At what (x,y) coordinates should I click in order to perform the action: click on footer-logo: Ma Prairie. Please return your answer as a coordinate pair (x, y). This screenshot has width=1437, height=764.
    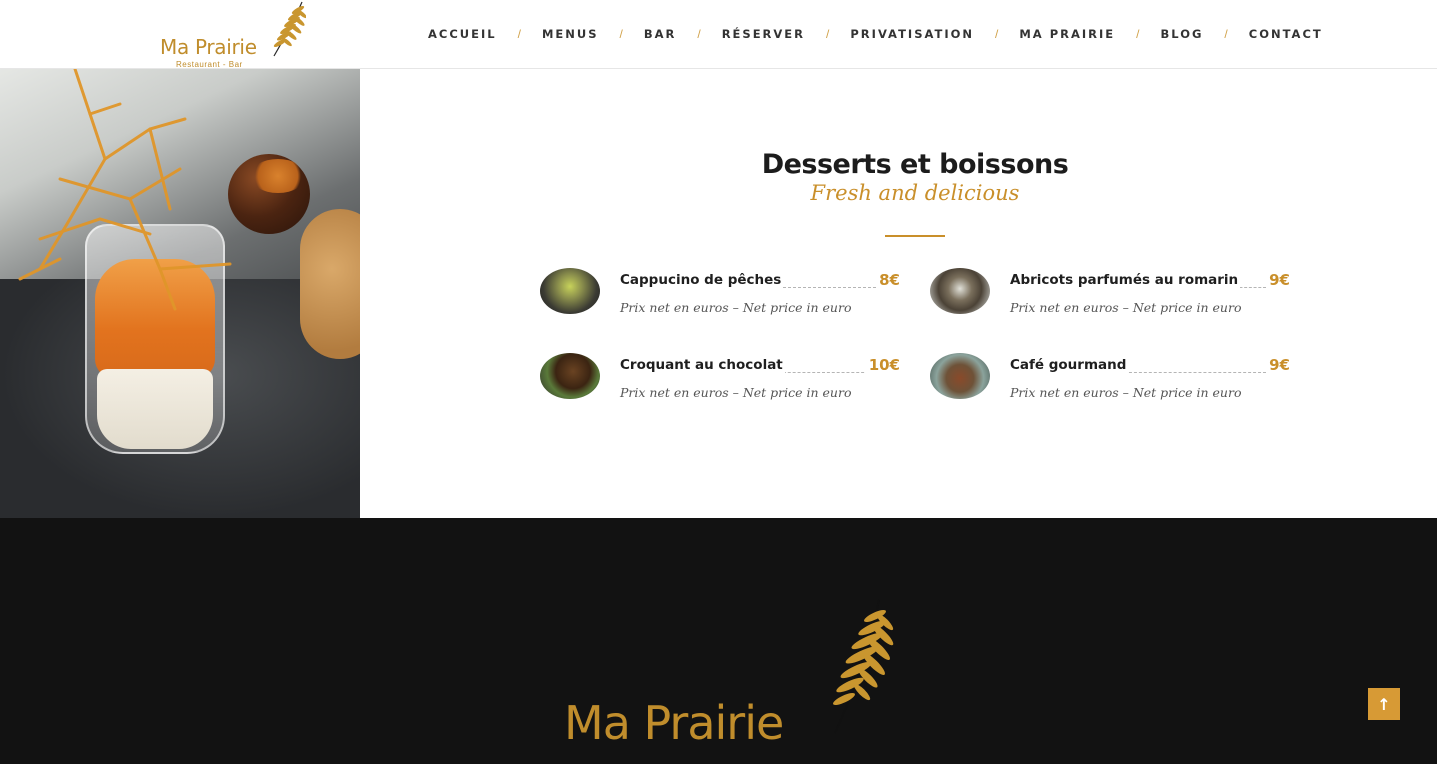
    Looking at the image, I should click on (734, 681).